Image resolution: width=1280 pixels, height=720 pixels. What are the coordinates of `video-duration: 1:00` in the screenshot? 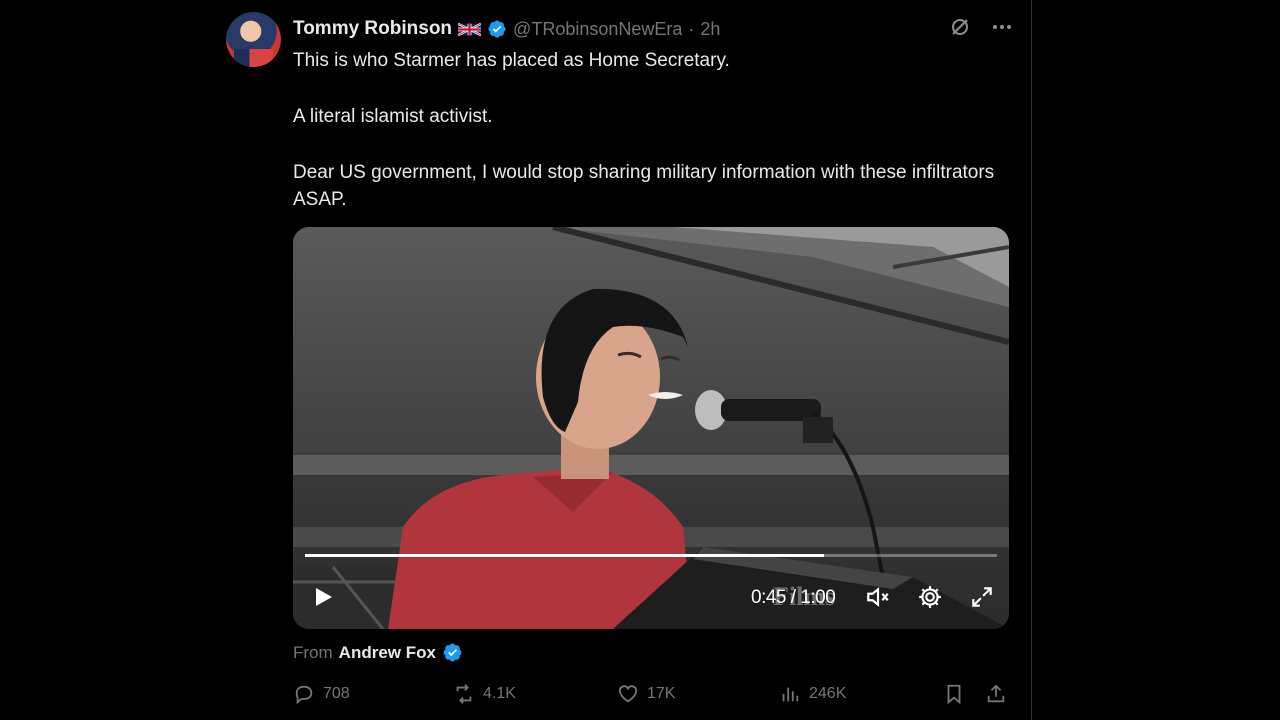 It's located at (818, 597).